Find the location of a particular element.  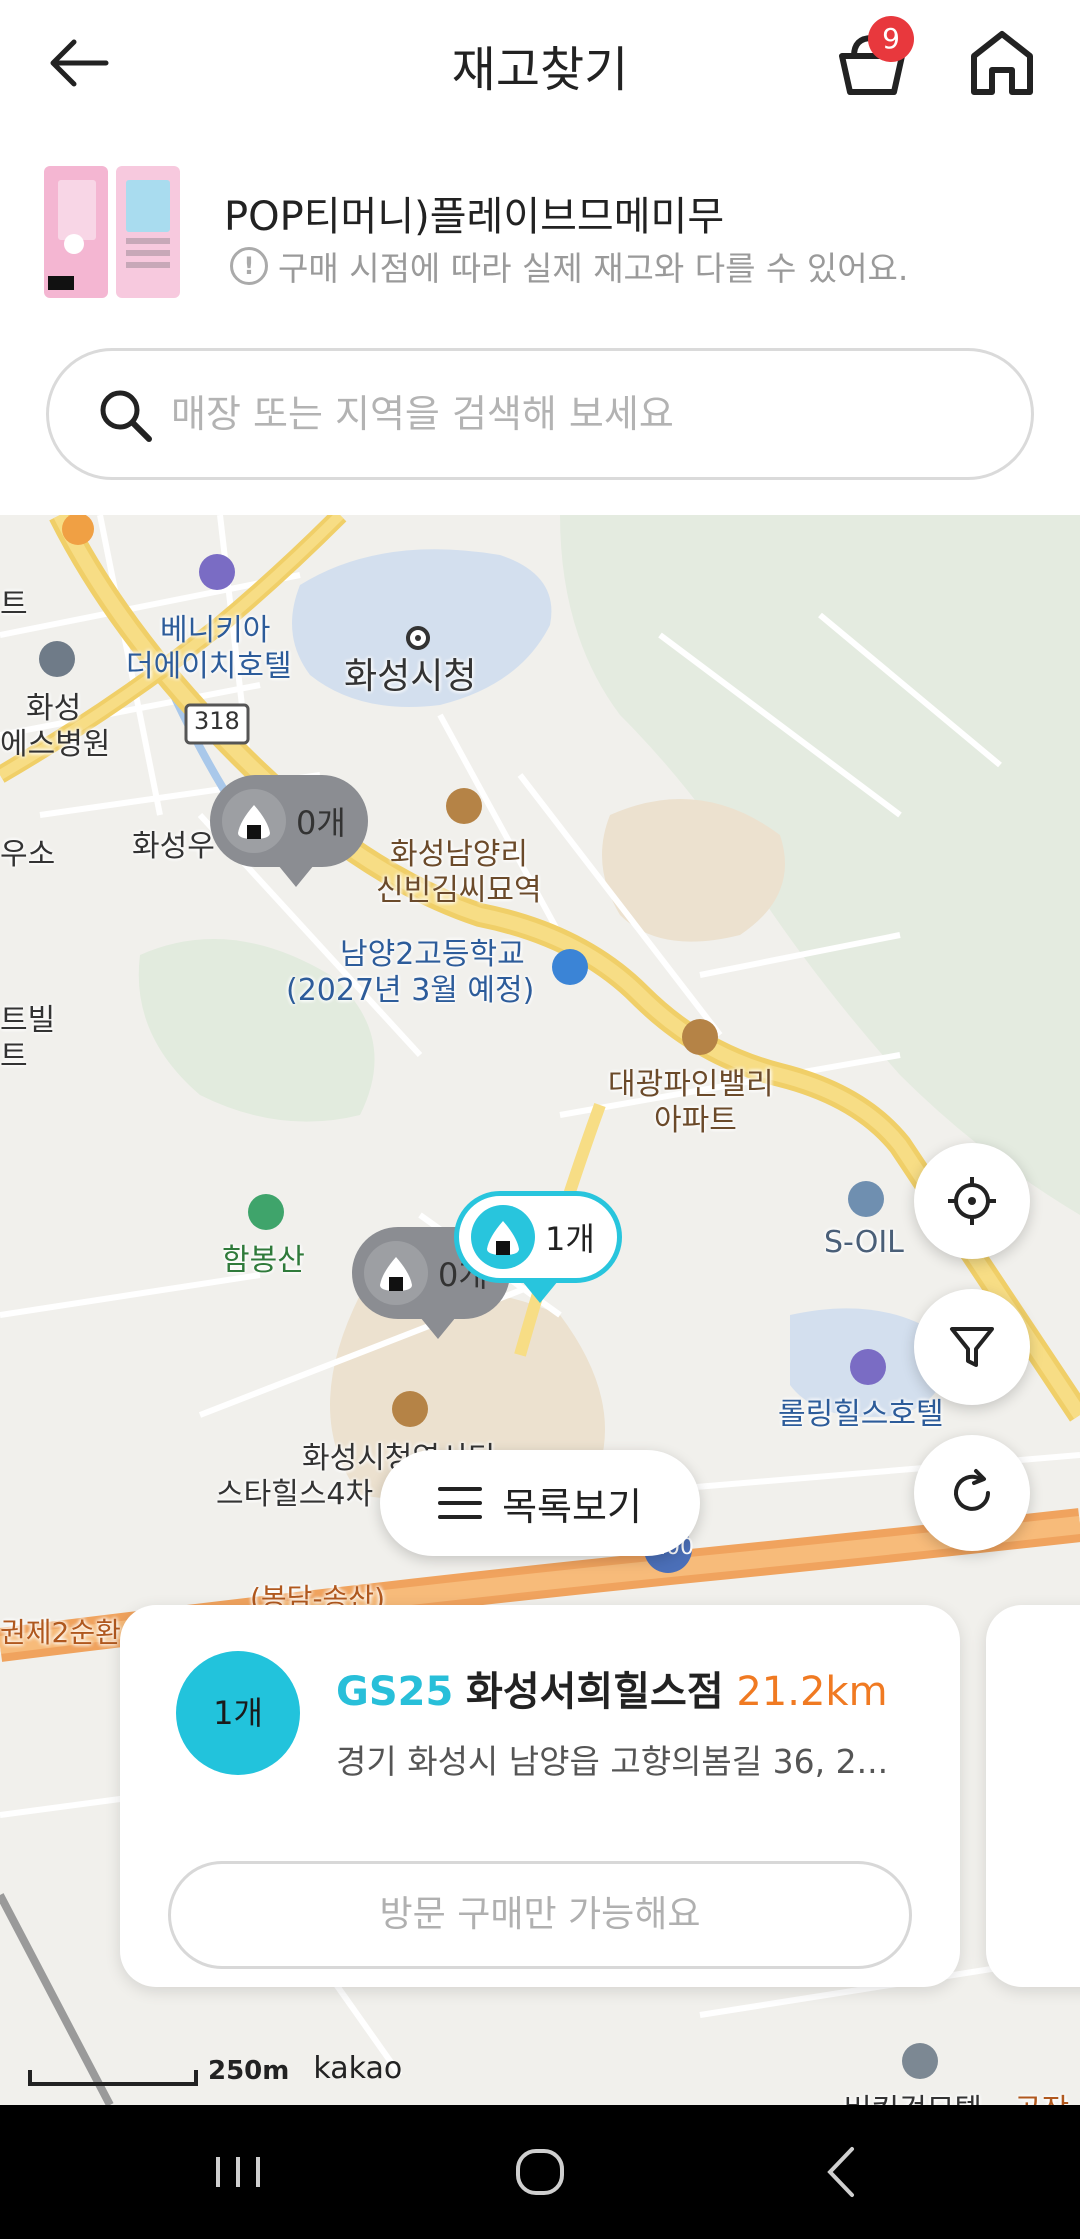

map-label: 에스병원 is located at coordinates (55, 744).